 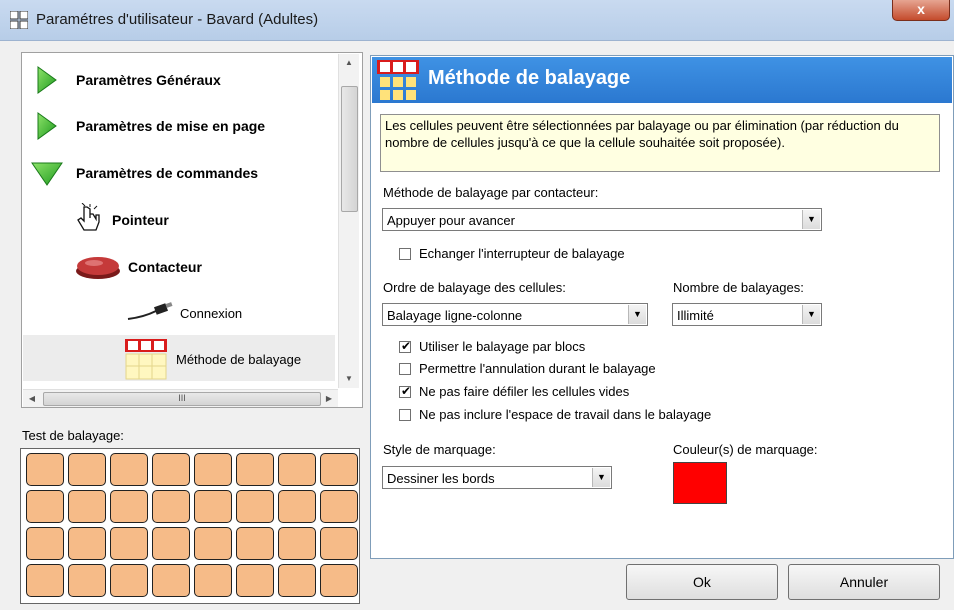 I want to click on scan-order-value: Balayage ligne-colonne, so click(x=455, y=315).